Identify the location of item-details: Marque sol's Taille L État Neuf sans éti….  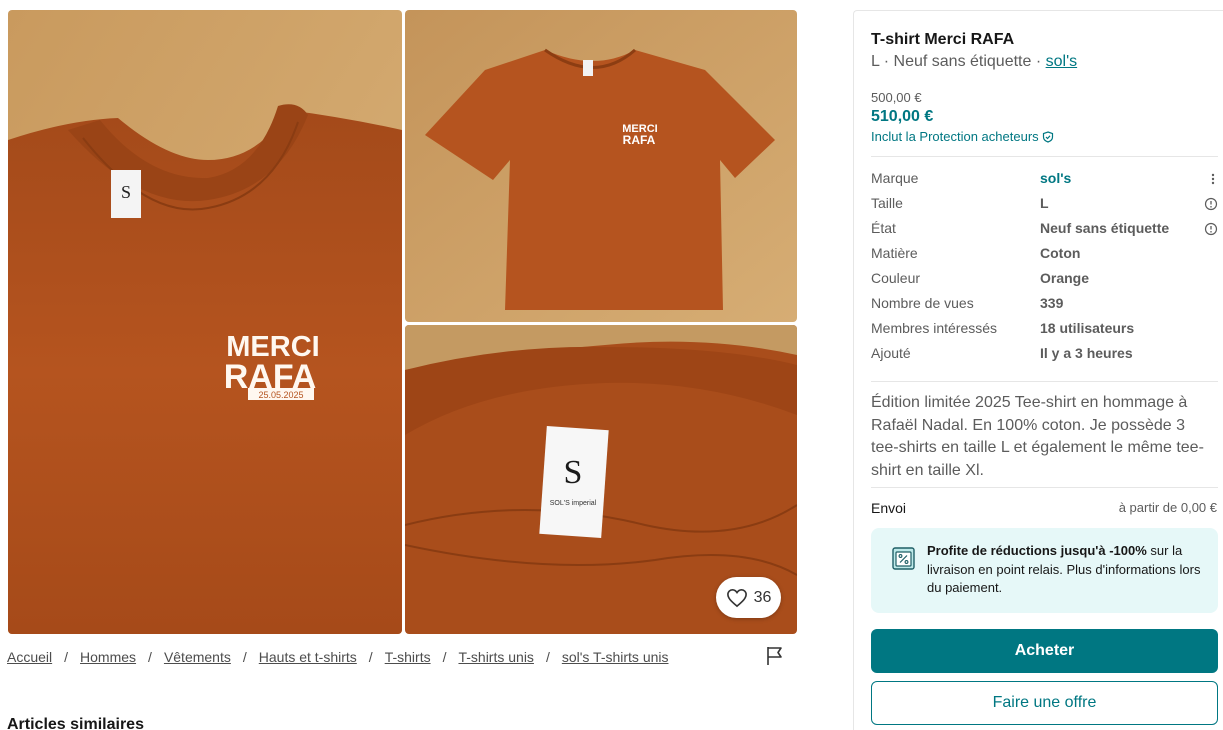
(1044, 267).